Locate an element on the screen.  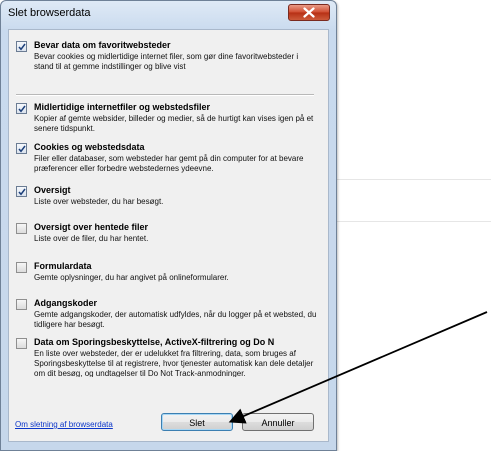
annotation-arrow-line is located at coordinates (358, 367).